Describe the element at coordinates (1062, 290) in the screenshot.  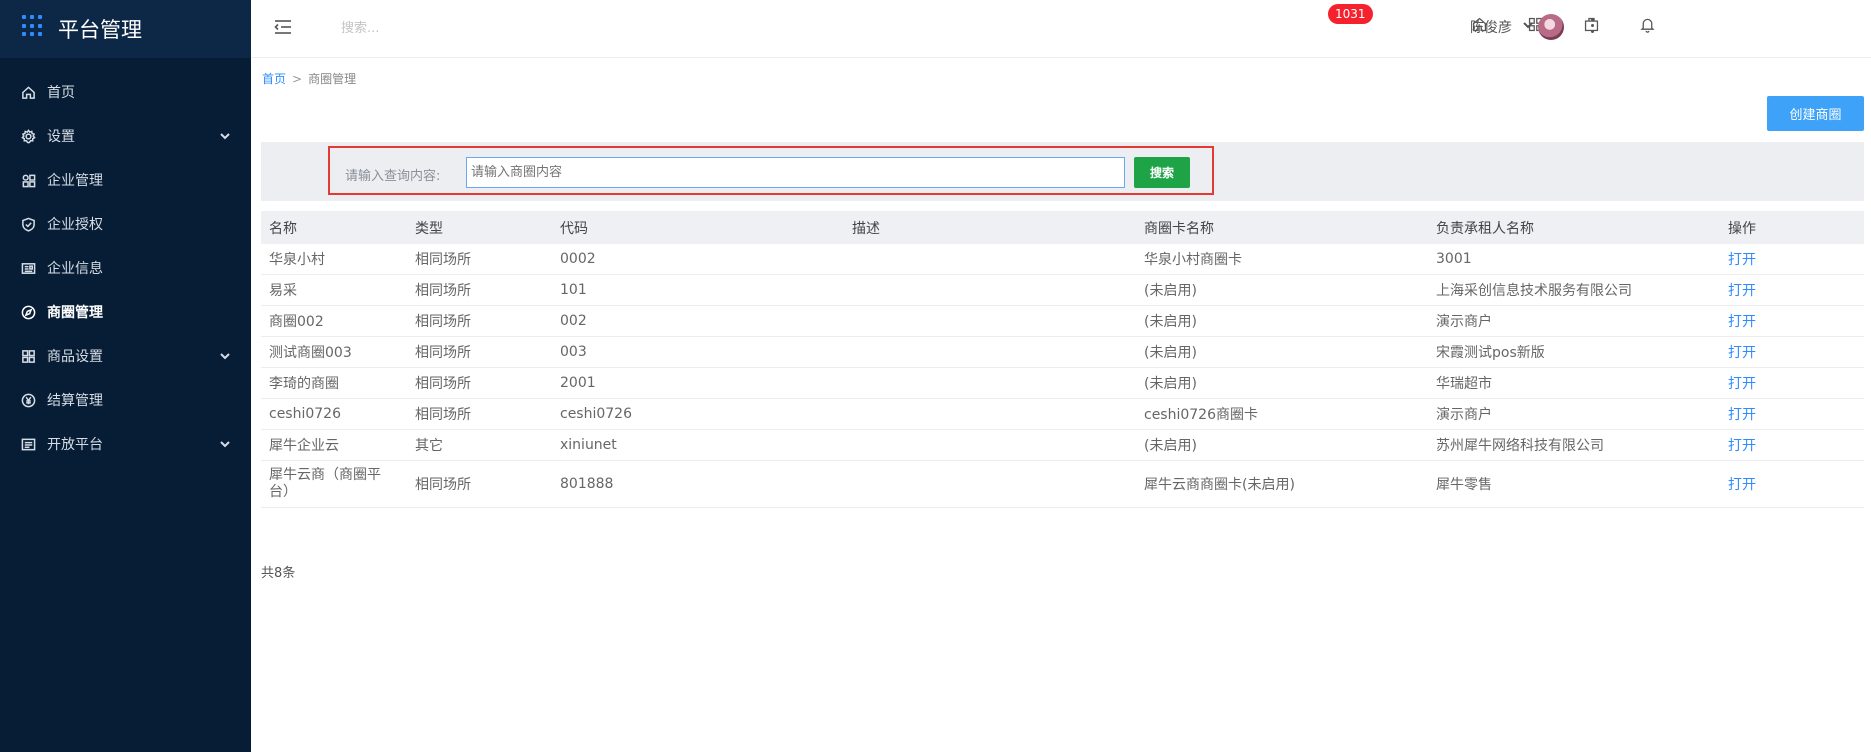
I see `table-row: 易采 相同场所 101 (未启用) 上海采创信息技术服务有限公司 打开` at that location.